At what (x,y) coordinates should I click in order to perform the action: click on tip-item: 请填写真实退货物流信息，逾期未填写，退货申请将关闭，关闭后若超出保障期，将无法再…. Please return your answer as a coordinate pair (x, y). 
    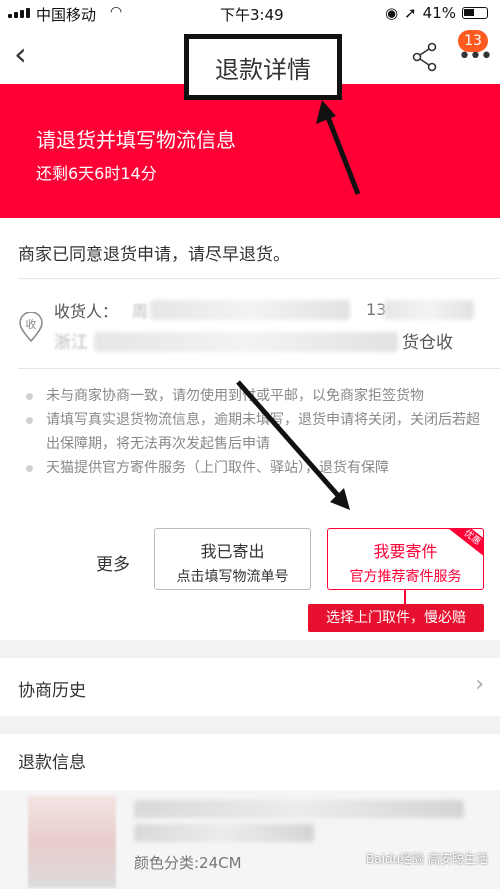
    Looking at the image, I should click on (254, 432).